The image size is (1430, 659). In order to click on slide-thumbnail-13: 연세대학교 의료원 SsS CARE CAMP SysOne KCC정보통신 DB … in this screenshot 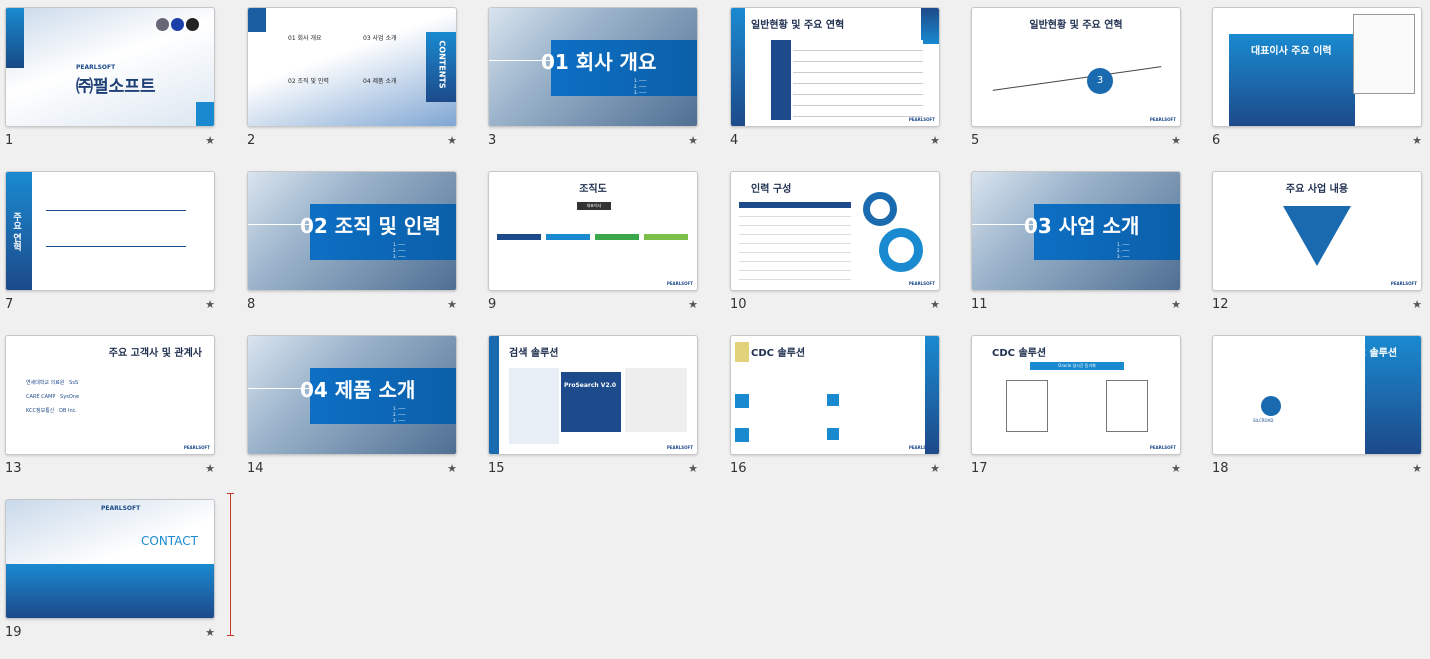, I will do `click(110, 415)`.